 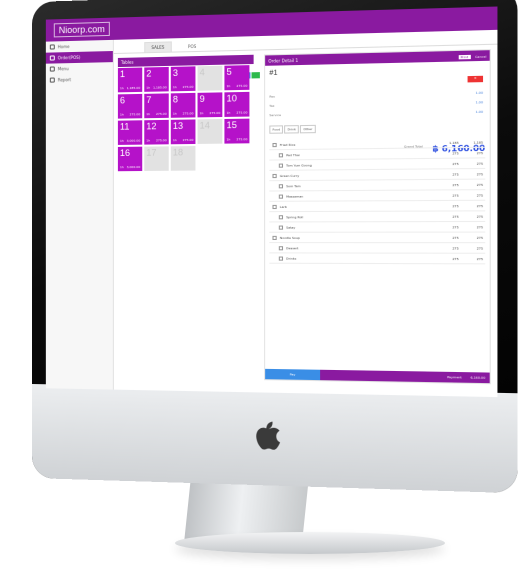 What do you see at coordinates (63, 69) in the screenshot?
I see `sidebar-item-label: Menu` at bounding box center [63, 69].